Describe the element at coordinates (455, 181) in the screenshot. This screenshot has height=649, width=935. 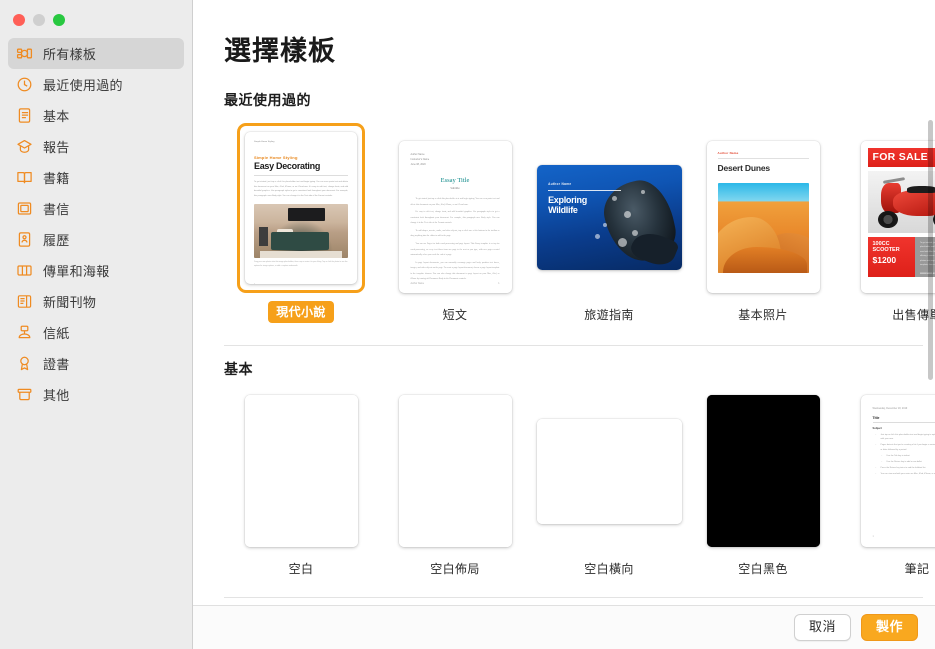
I see `essay-title: Essay Title` at that location.